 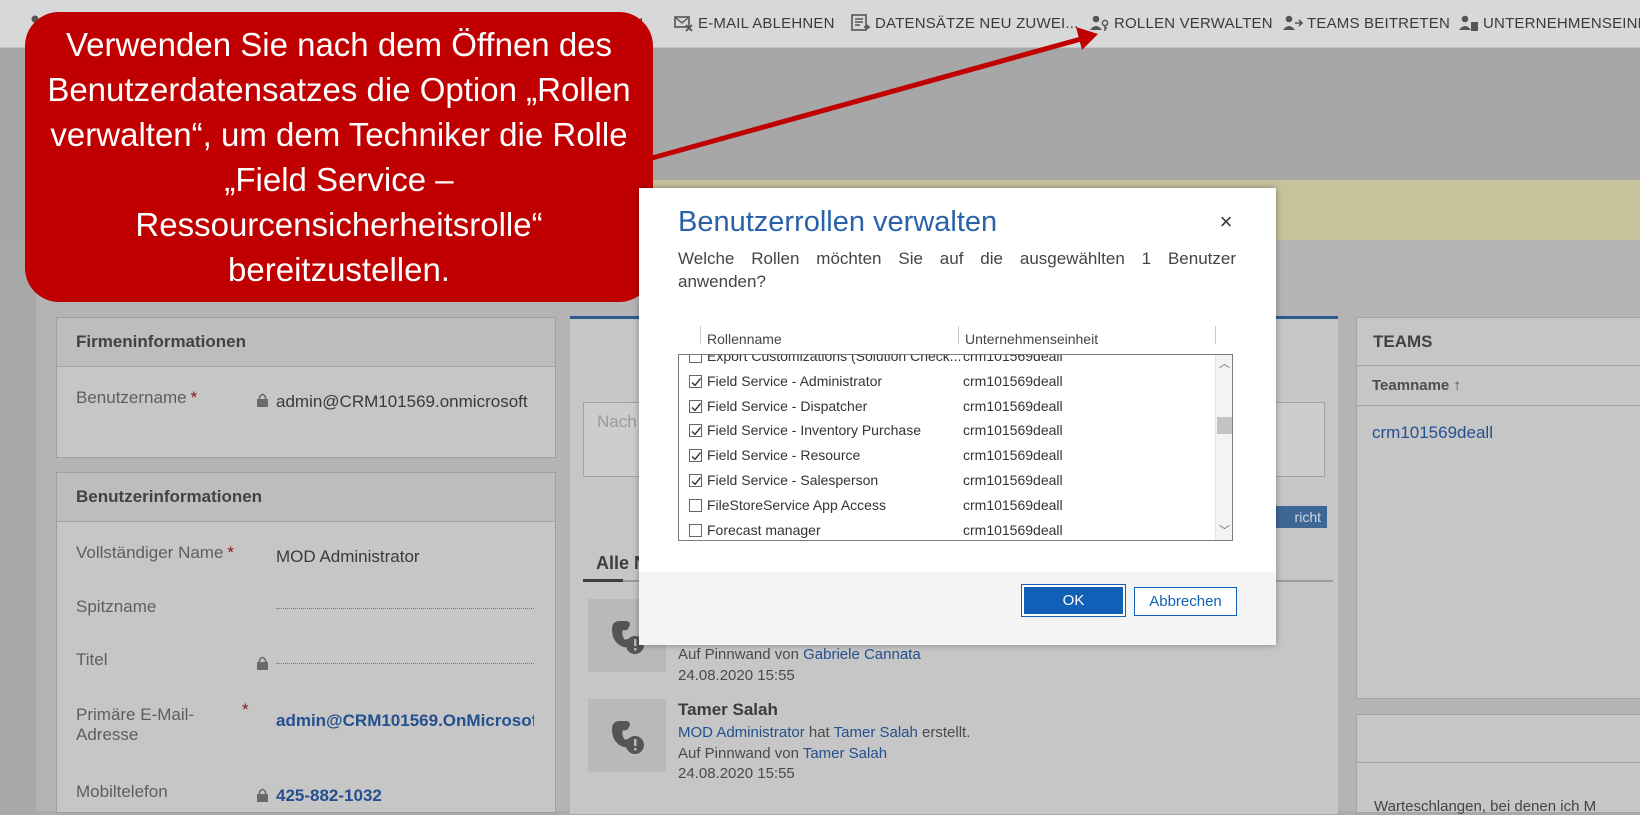 What do you see at coordinates (754, 23) in the screenshot?
I see `cmd-reject-email: E-MAIL ABLEHNEN` at bounding box center [754, 23].